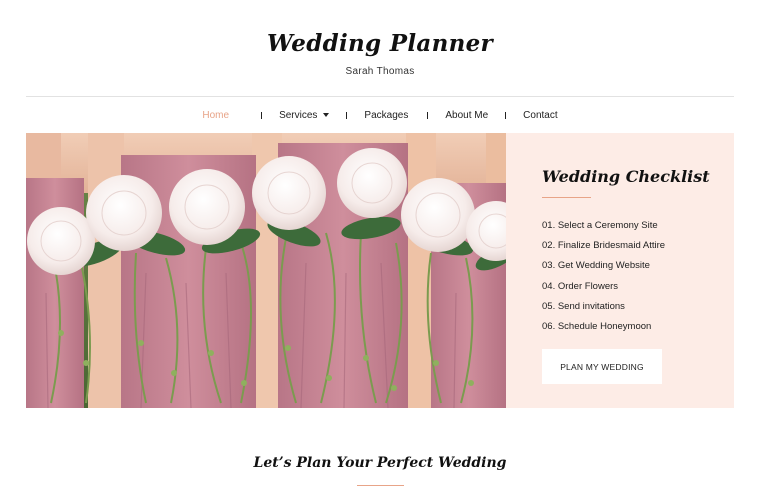 The height and width of the screenshot is (490, 760). Describe the element at coordinates (380, 463) in the screenshot. I see `section-title: Let’s Plan Your Perfect Wedding` at that location.